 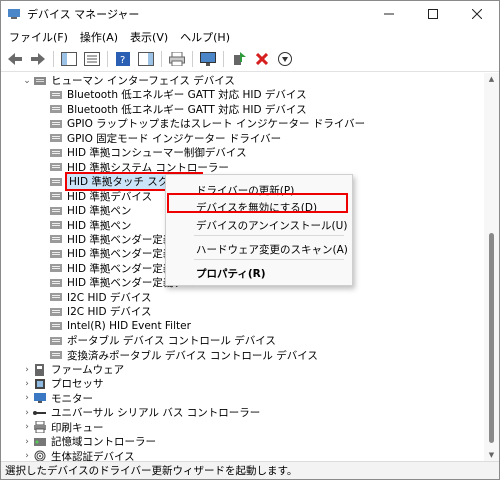 What do you see at coordinates (143, 81) in the screenshot?
I see `tree-item-label: ヒューマン インターフェイス デバイス` at bounding box center [143, 81].